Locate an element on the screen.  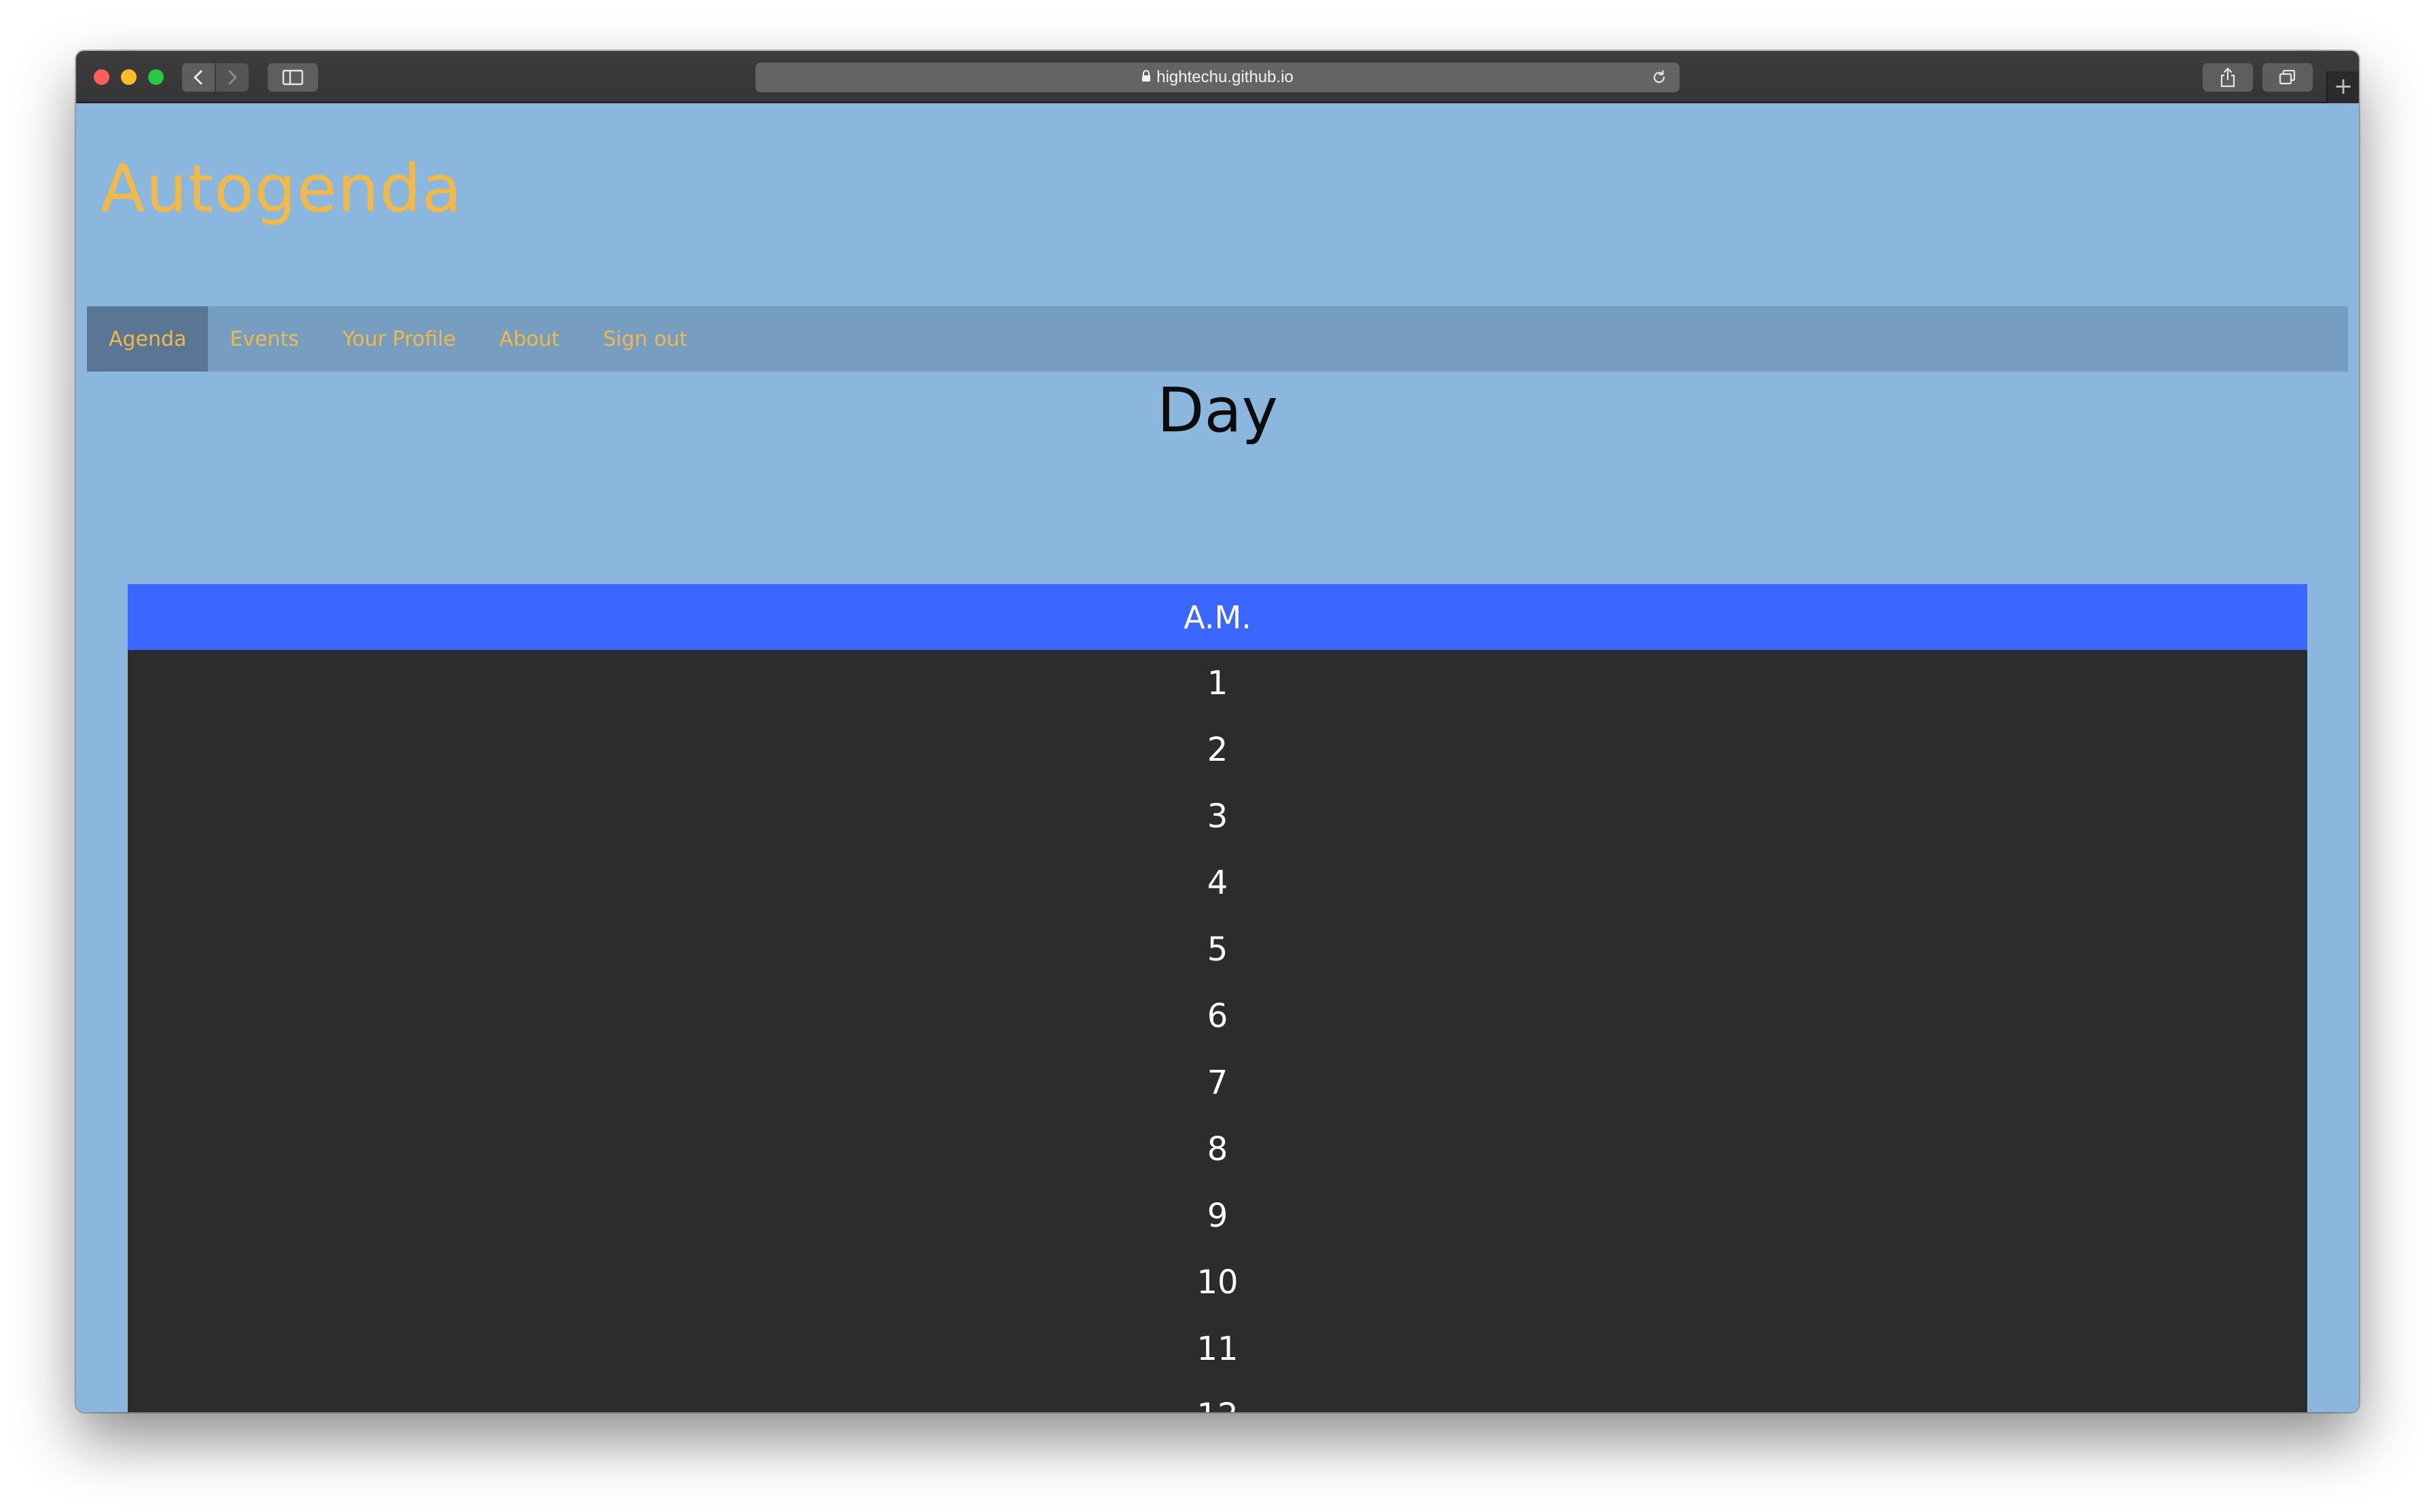
share-button is located at coordinates (2228, 77).